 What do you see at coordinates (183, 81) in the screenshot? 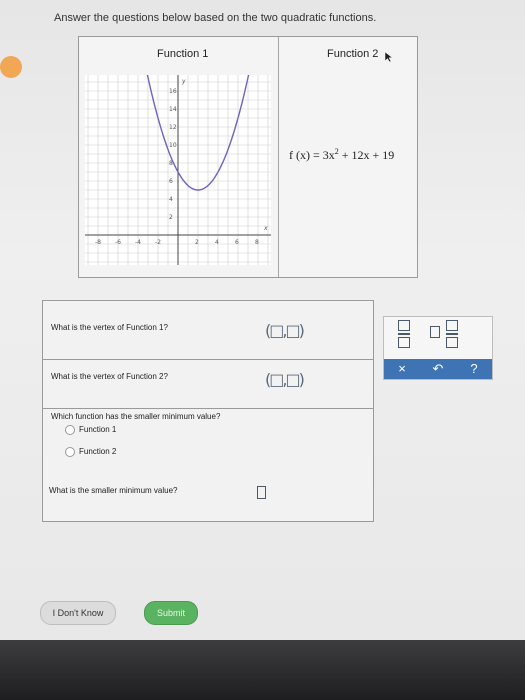
I see `y-axis-label: y` at bounding box center [183, 81].